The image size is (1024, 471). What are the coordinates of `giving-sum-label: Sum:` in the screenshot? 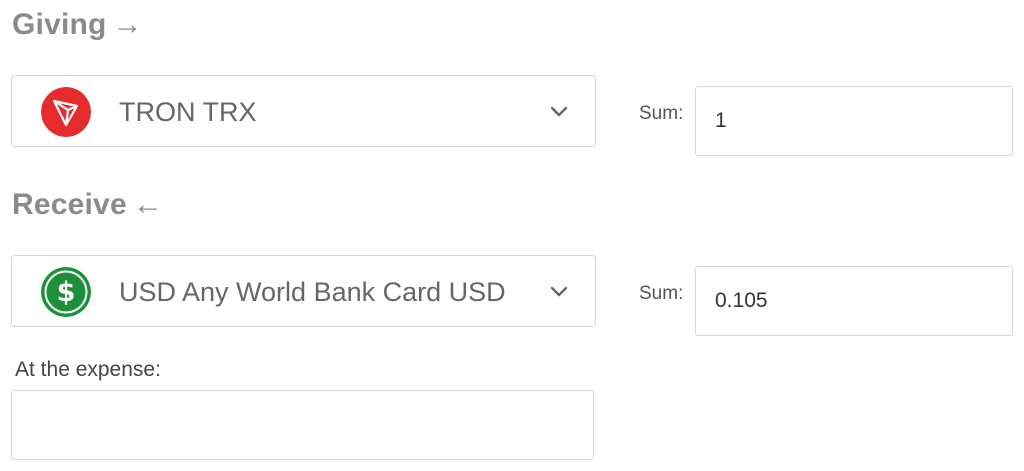 It's located at (661, 113).